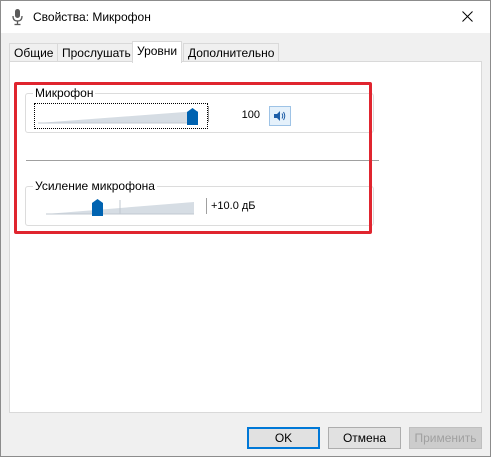  I want to click on tab-listen: Прослушать, so click(96, 52).